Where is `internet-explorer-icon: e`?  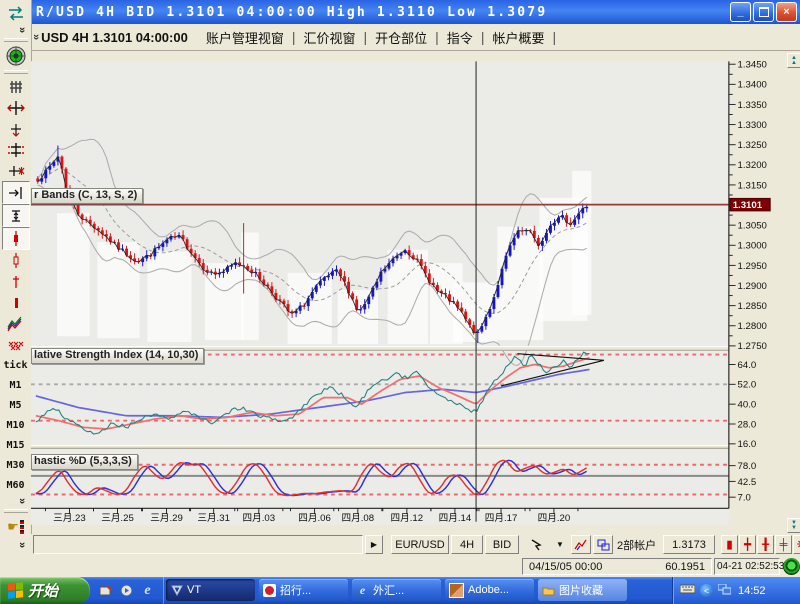 internet-explorer-icon: e is located at coordinates (147, 590).